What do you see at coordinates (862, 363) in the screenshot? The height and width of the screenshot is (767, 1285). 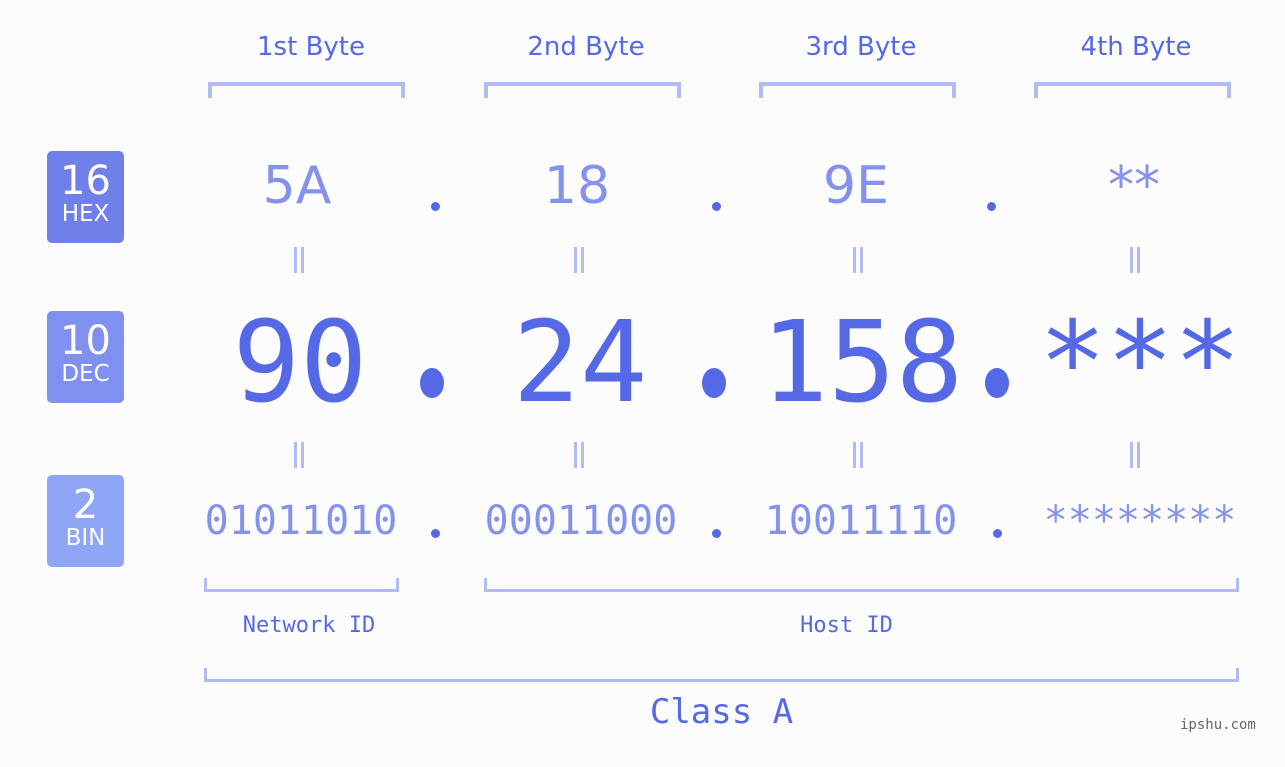 I see `dec-byte-3: 158` at bounding box center [862, 363].